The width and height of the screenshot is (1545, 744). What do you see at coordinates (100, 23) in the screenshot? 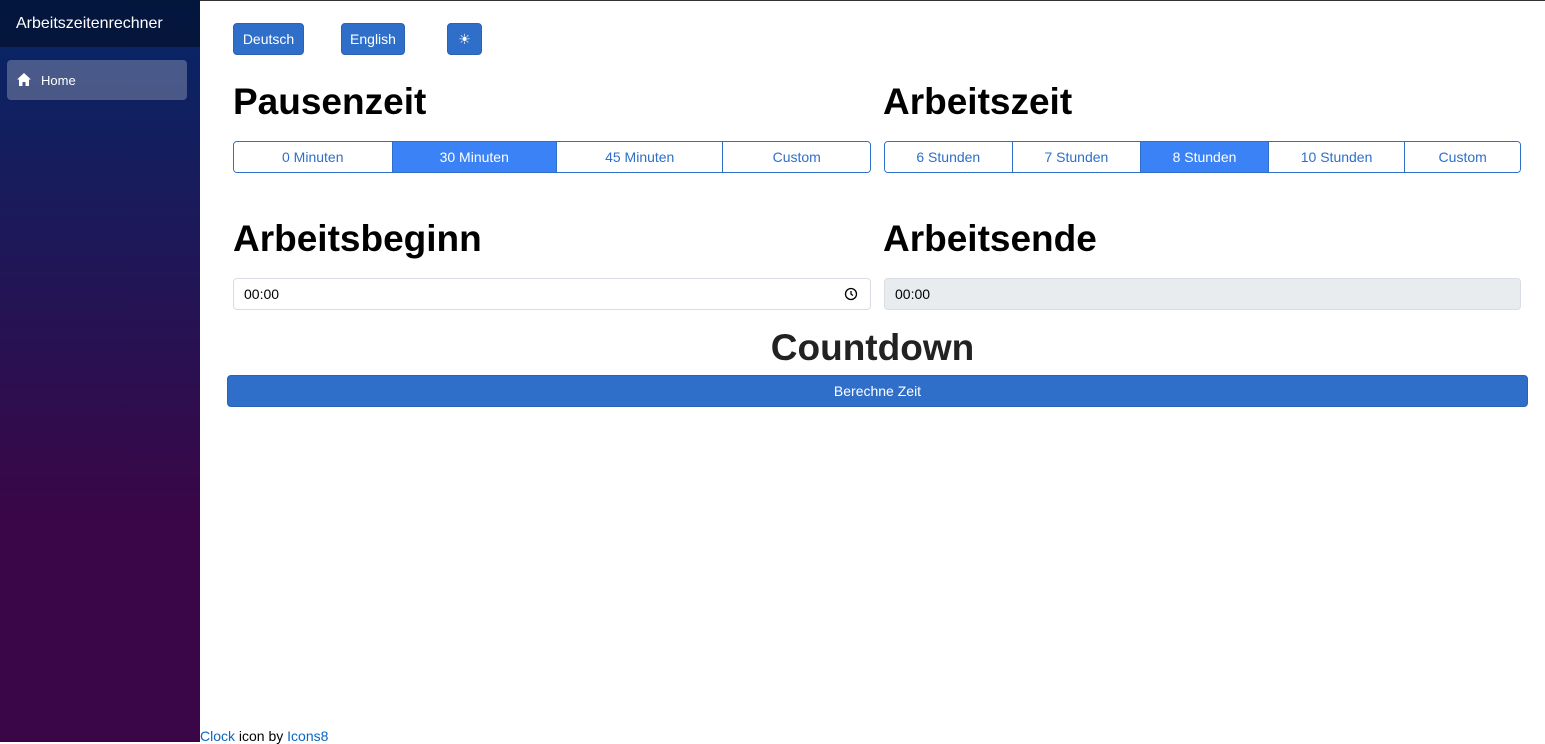
I see `app-brand: Arbeitszeitenrechner` at bounding box center [100, 23].